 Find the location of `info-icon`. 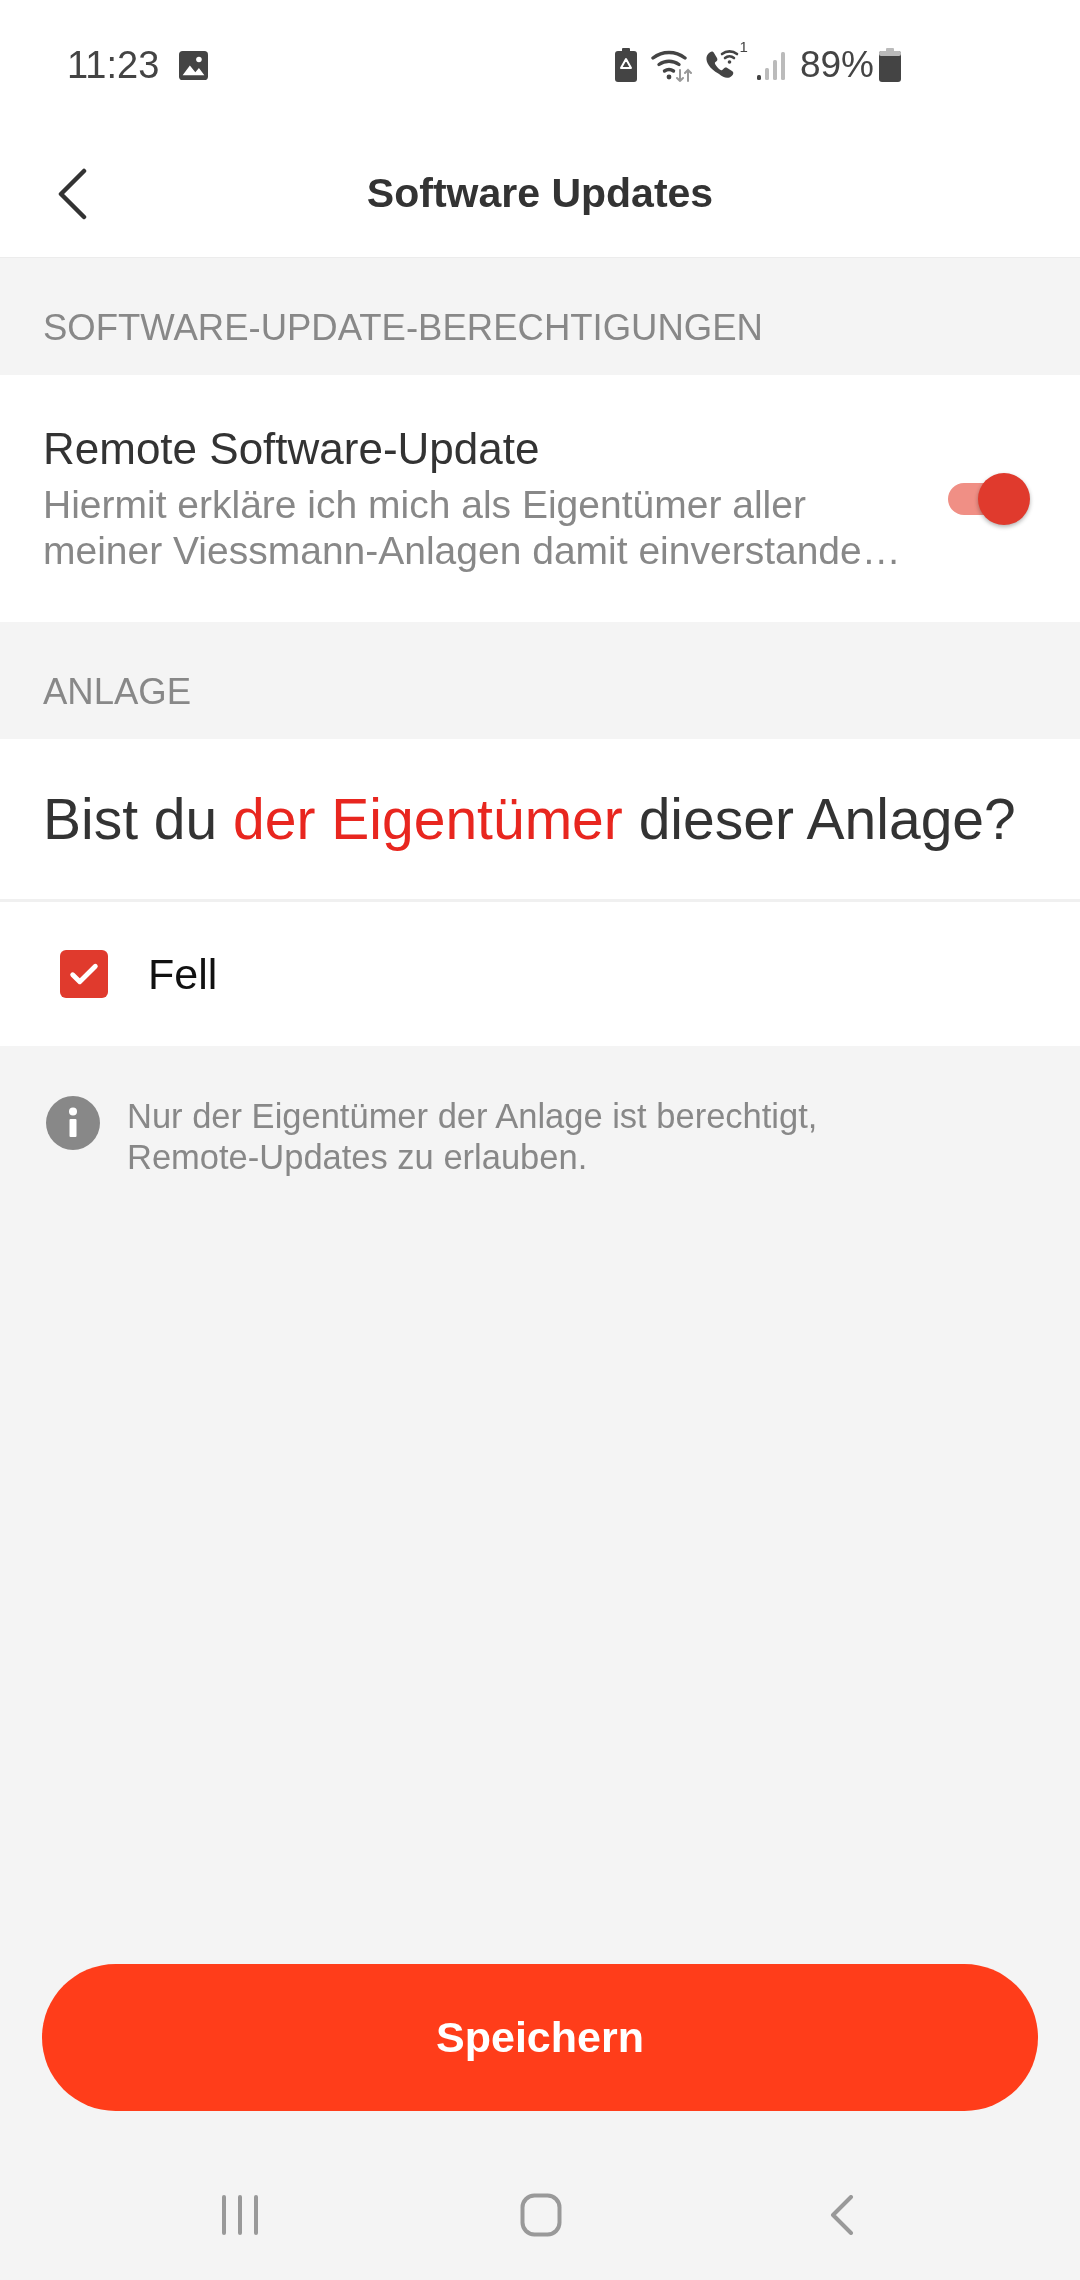

info-icon is located at coordinates (73, 1123).